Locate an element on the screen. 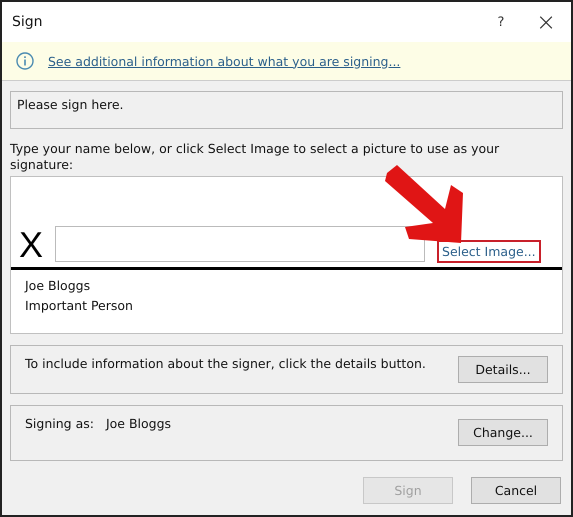 The height and width of the screenshot is (517, 573). help-button: ? is located at coordinates (501, 22).